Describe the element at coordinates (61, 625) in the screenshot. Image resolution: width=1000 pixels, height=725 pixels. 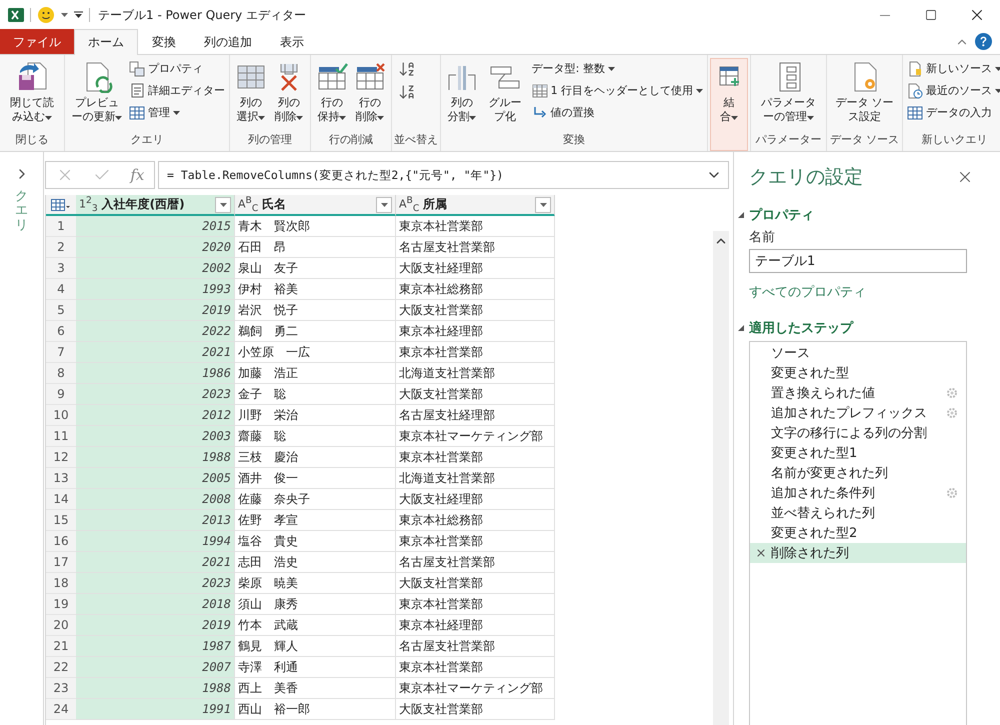
I see `row-number: 20` at that location.